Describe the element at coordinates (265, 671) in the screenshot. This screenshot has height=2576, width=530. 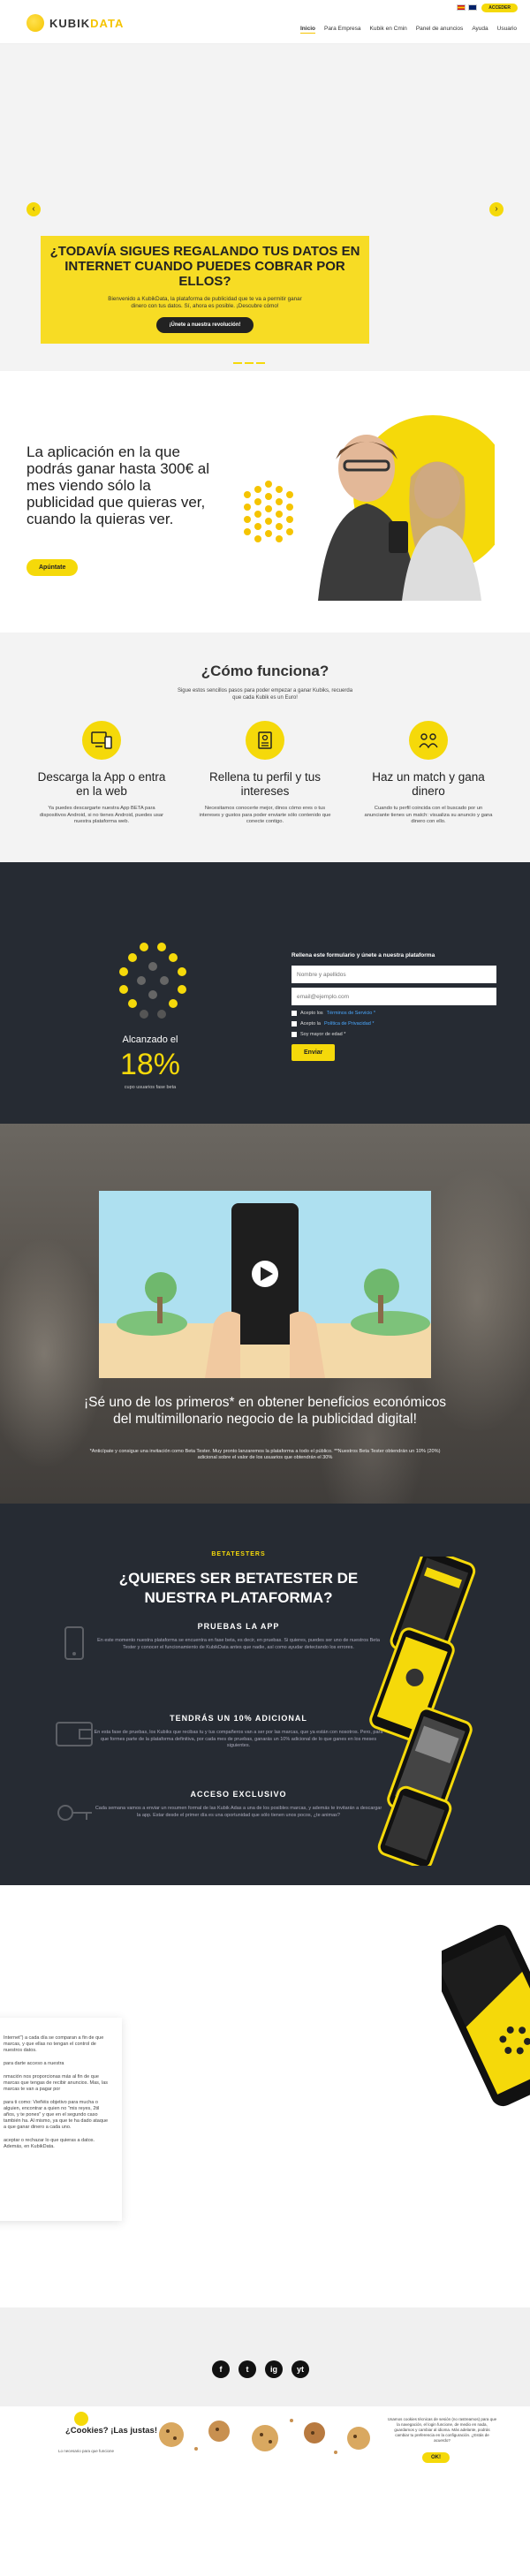
I see `how-title: ¿Cómo funciona?` at that location.